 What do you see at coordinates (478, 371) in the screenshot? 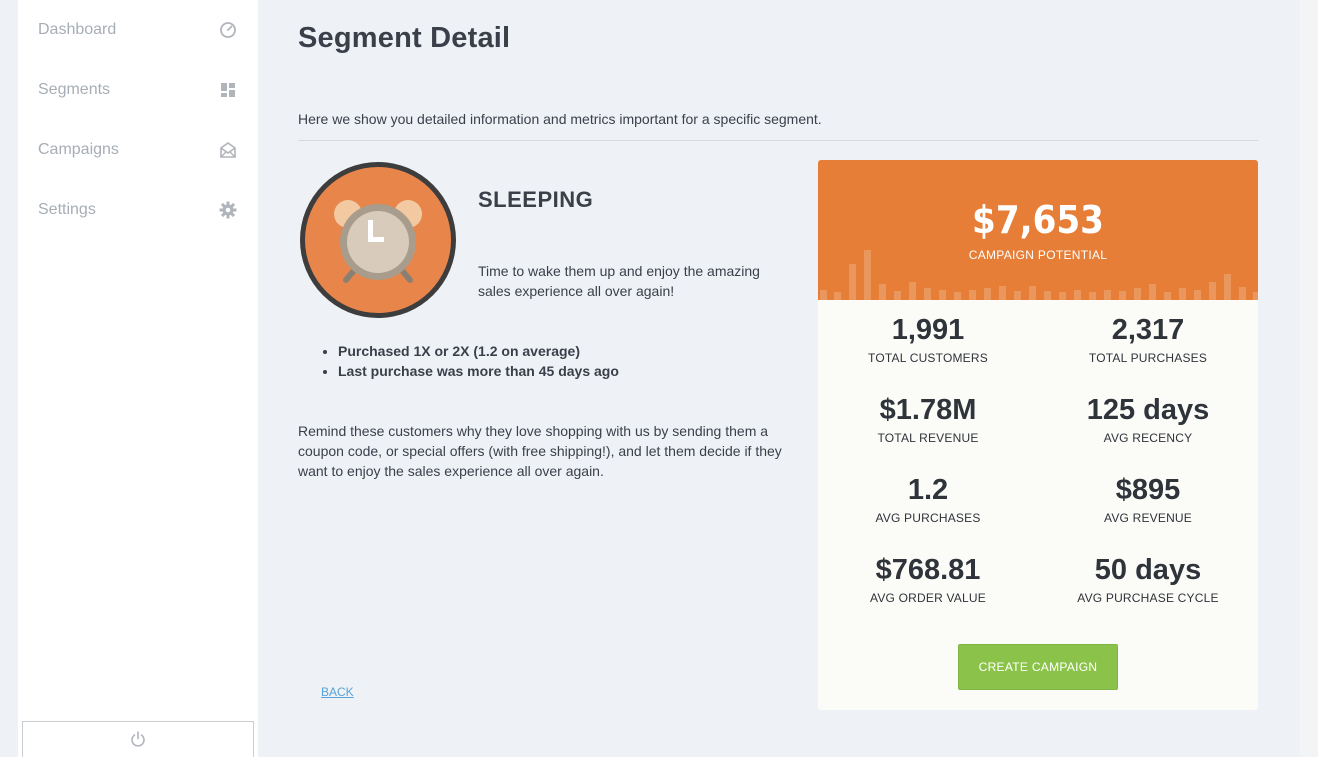
I see `criteria-item: Last purchase was more than 45 days ago` at bounding box center [478, 371].